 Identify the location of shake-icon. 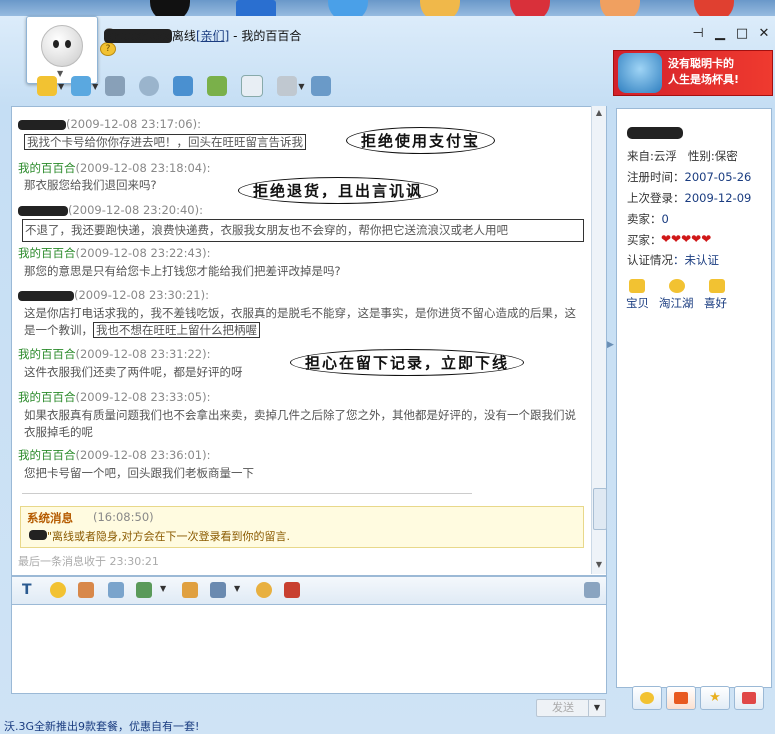
(264, 590).